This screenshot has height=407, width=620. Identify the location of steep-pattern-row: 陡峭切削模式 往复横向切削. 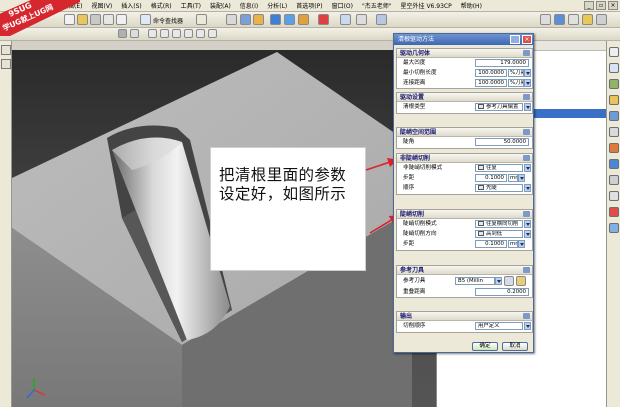
(464, 224).